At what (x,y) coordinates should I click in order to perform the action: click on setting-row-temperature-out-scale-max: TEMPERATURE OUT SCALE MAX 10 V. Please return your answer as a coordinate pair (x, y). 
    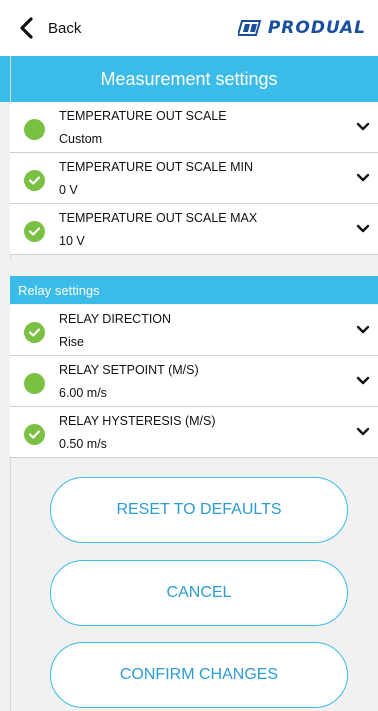
    Looking at the image, I should click on (194, 229).